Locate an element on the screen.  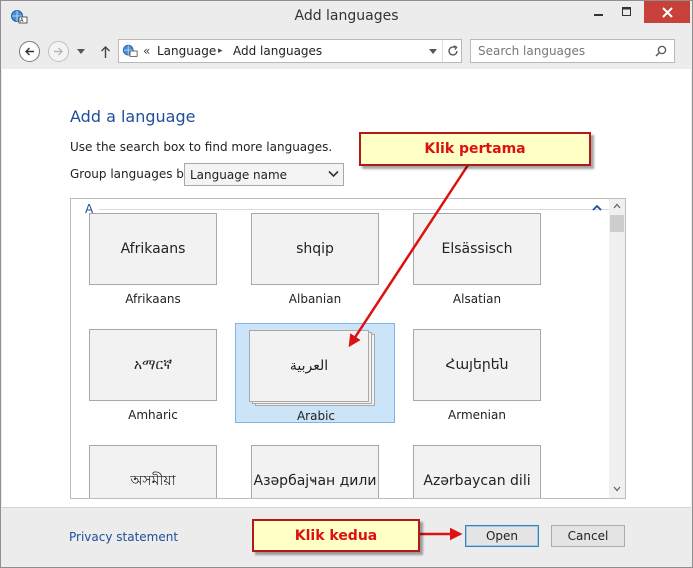
vertical-scrollbar is located at coordinates (617, 348).